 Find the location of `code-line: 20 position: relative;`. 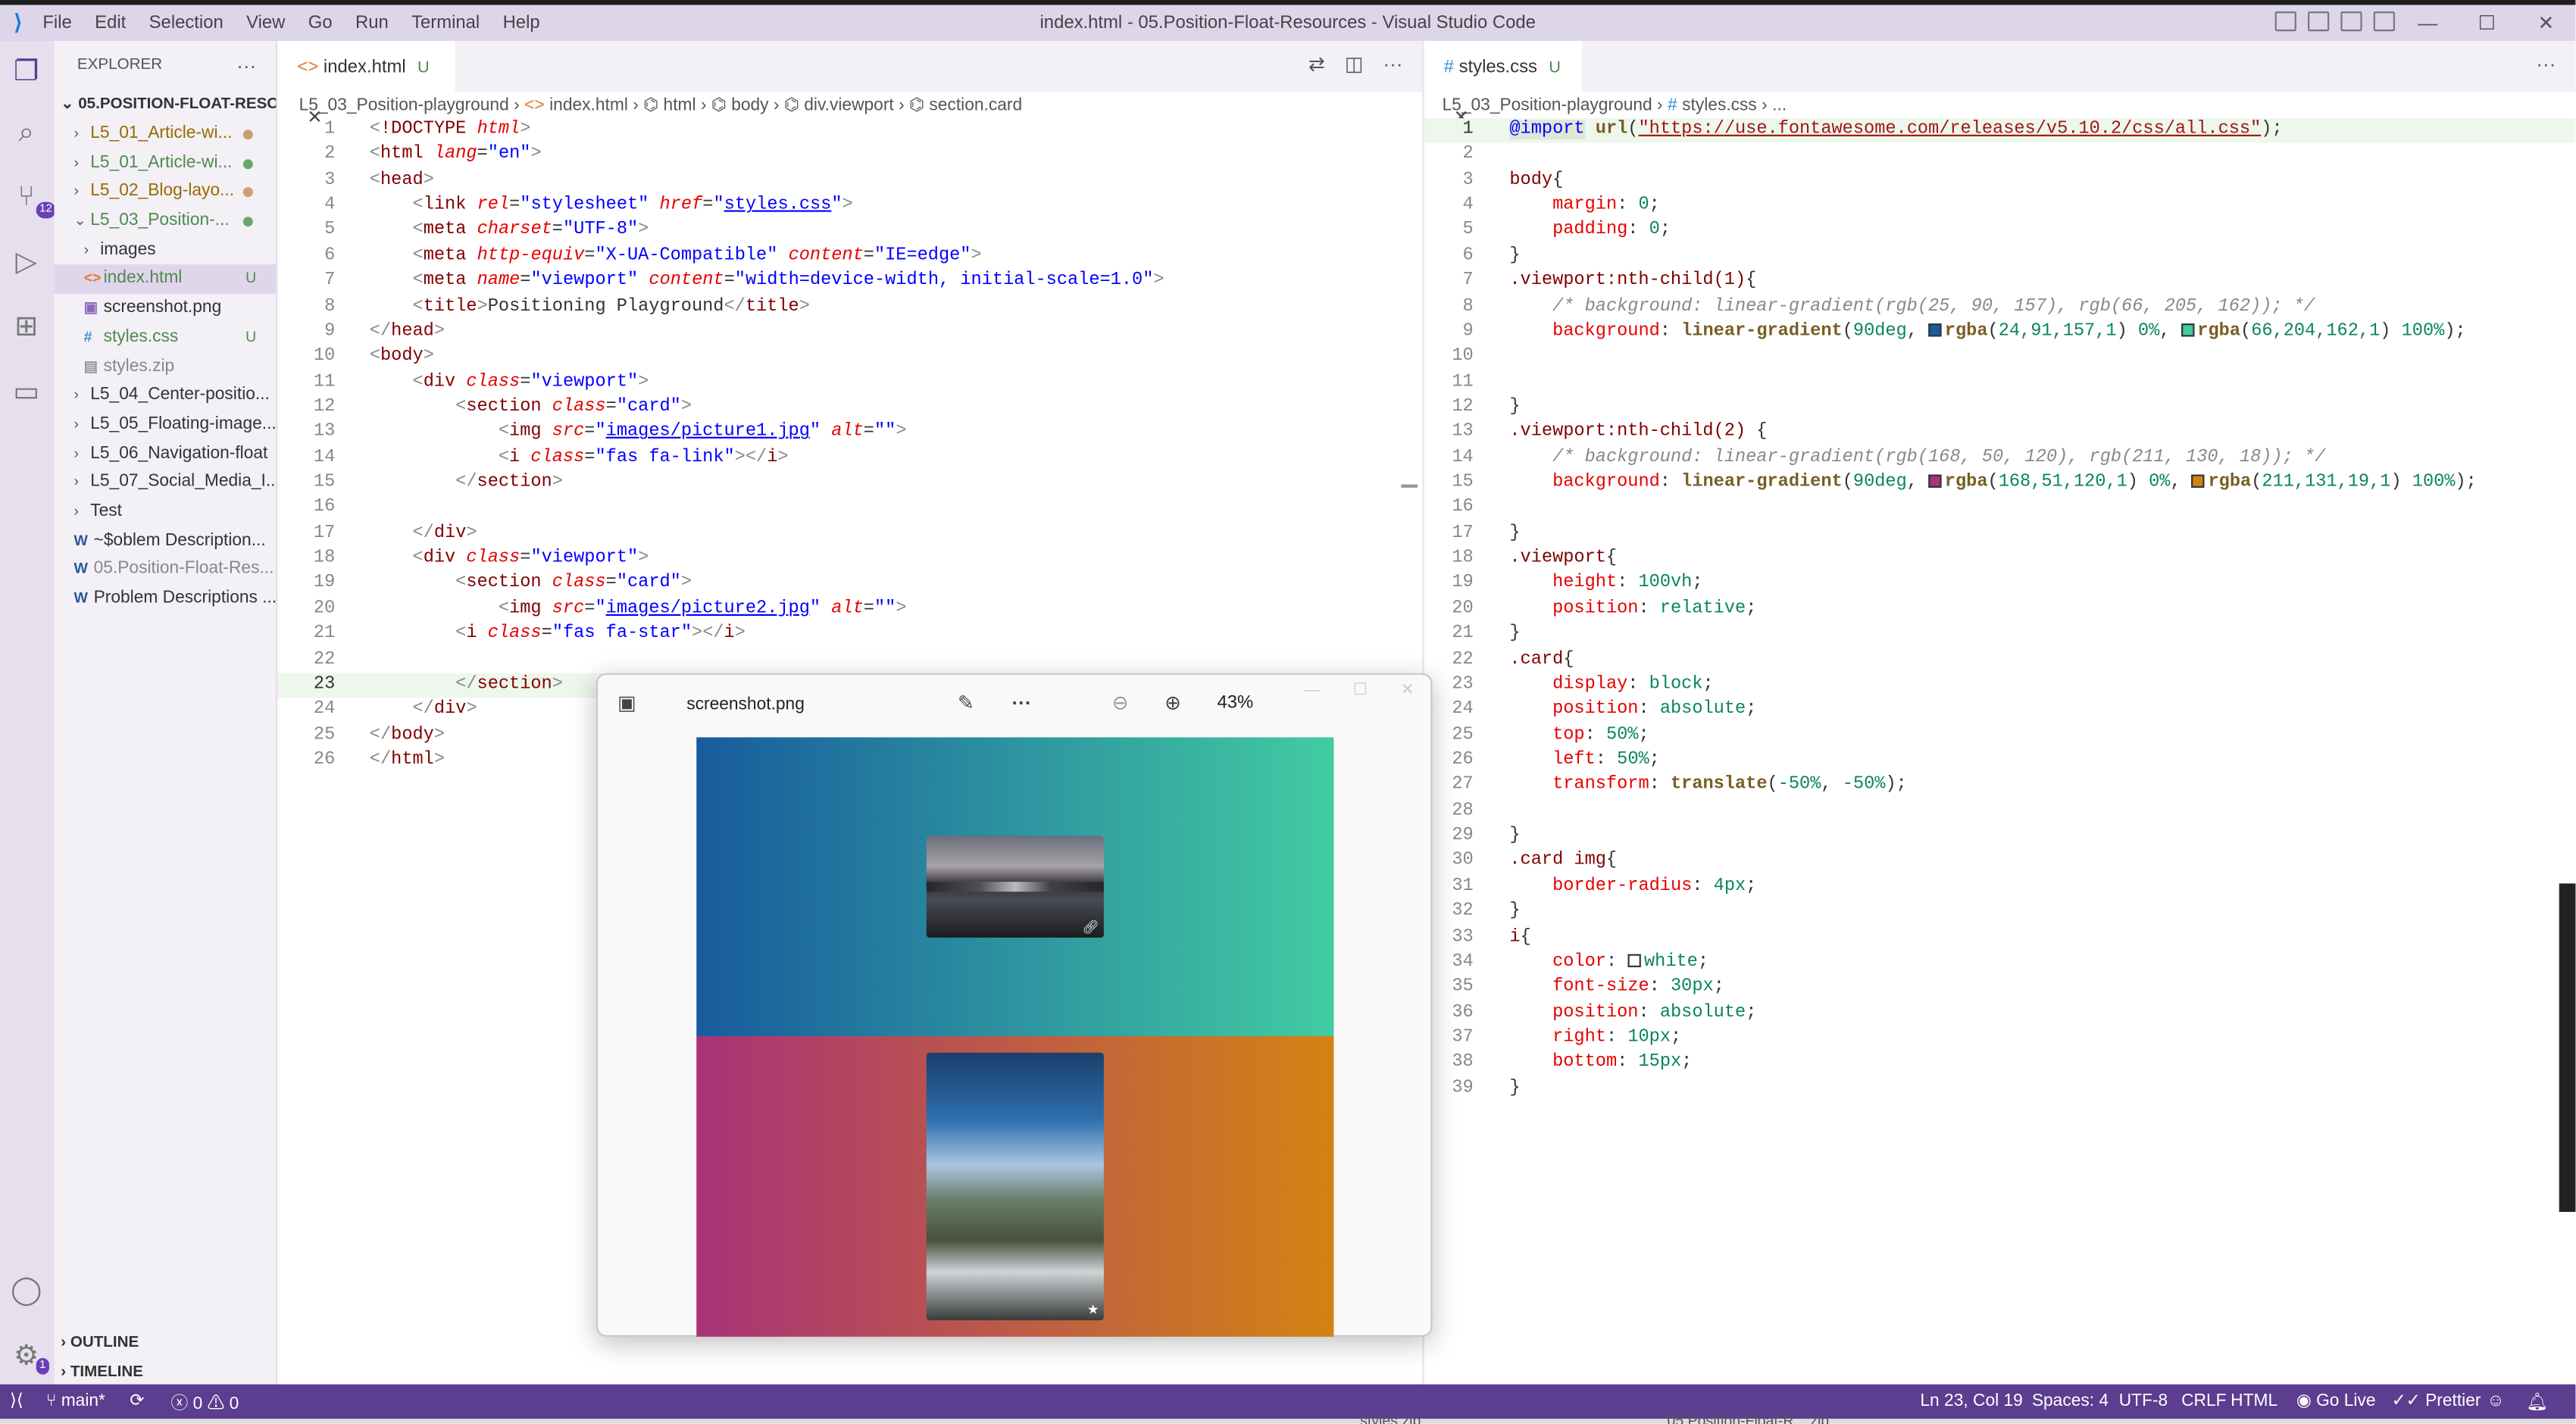

code-line: 20 position: relative; is located at coordinates (2000, 610).